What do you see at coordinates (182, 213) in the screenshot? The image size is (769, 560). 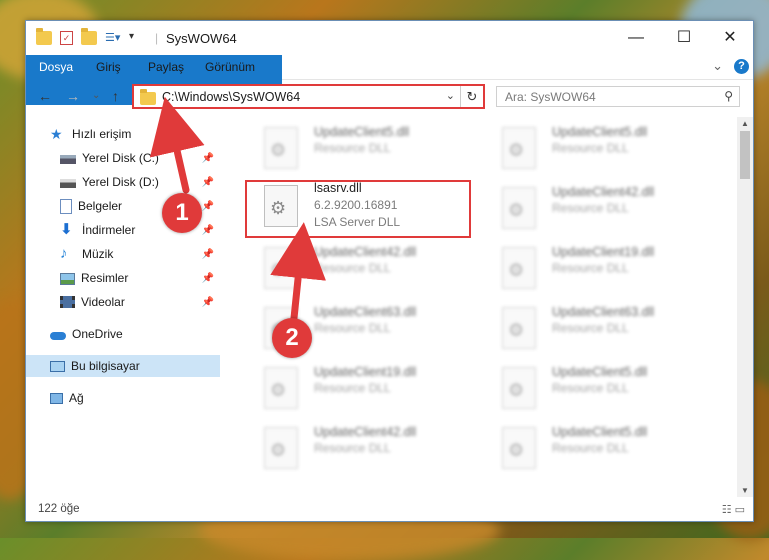 I see `callout-1: 1` at bounding box center [182, 213].